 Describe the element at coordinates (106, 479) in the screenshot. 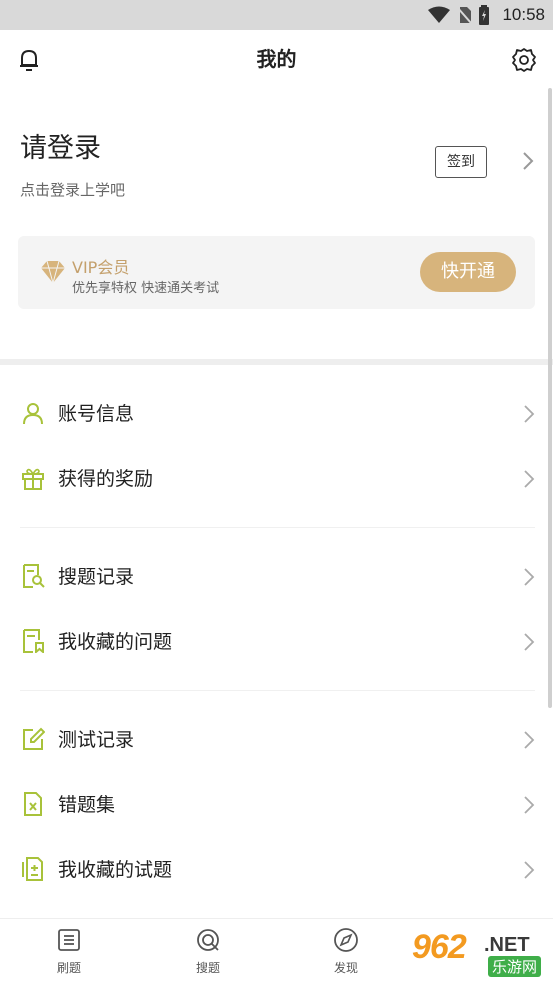

I see `menu-item-label: 获得的奖励` at that location.